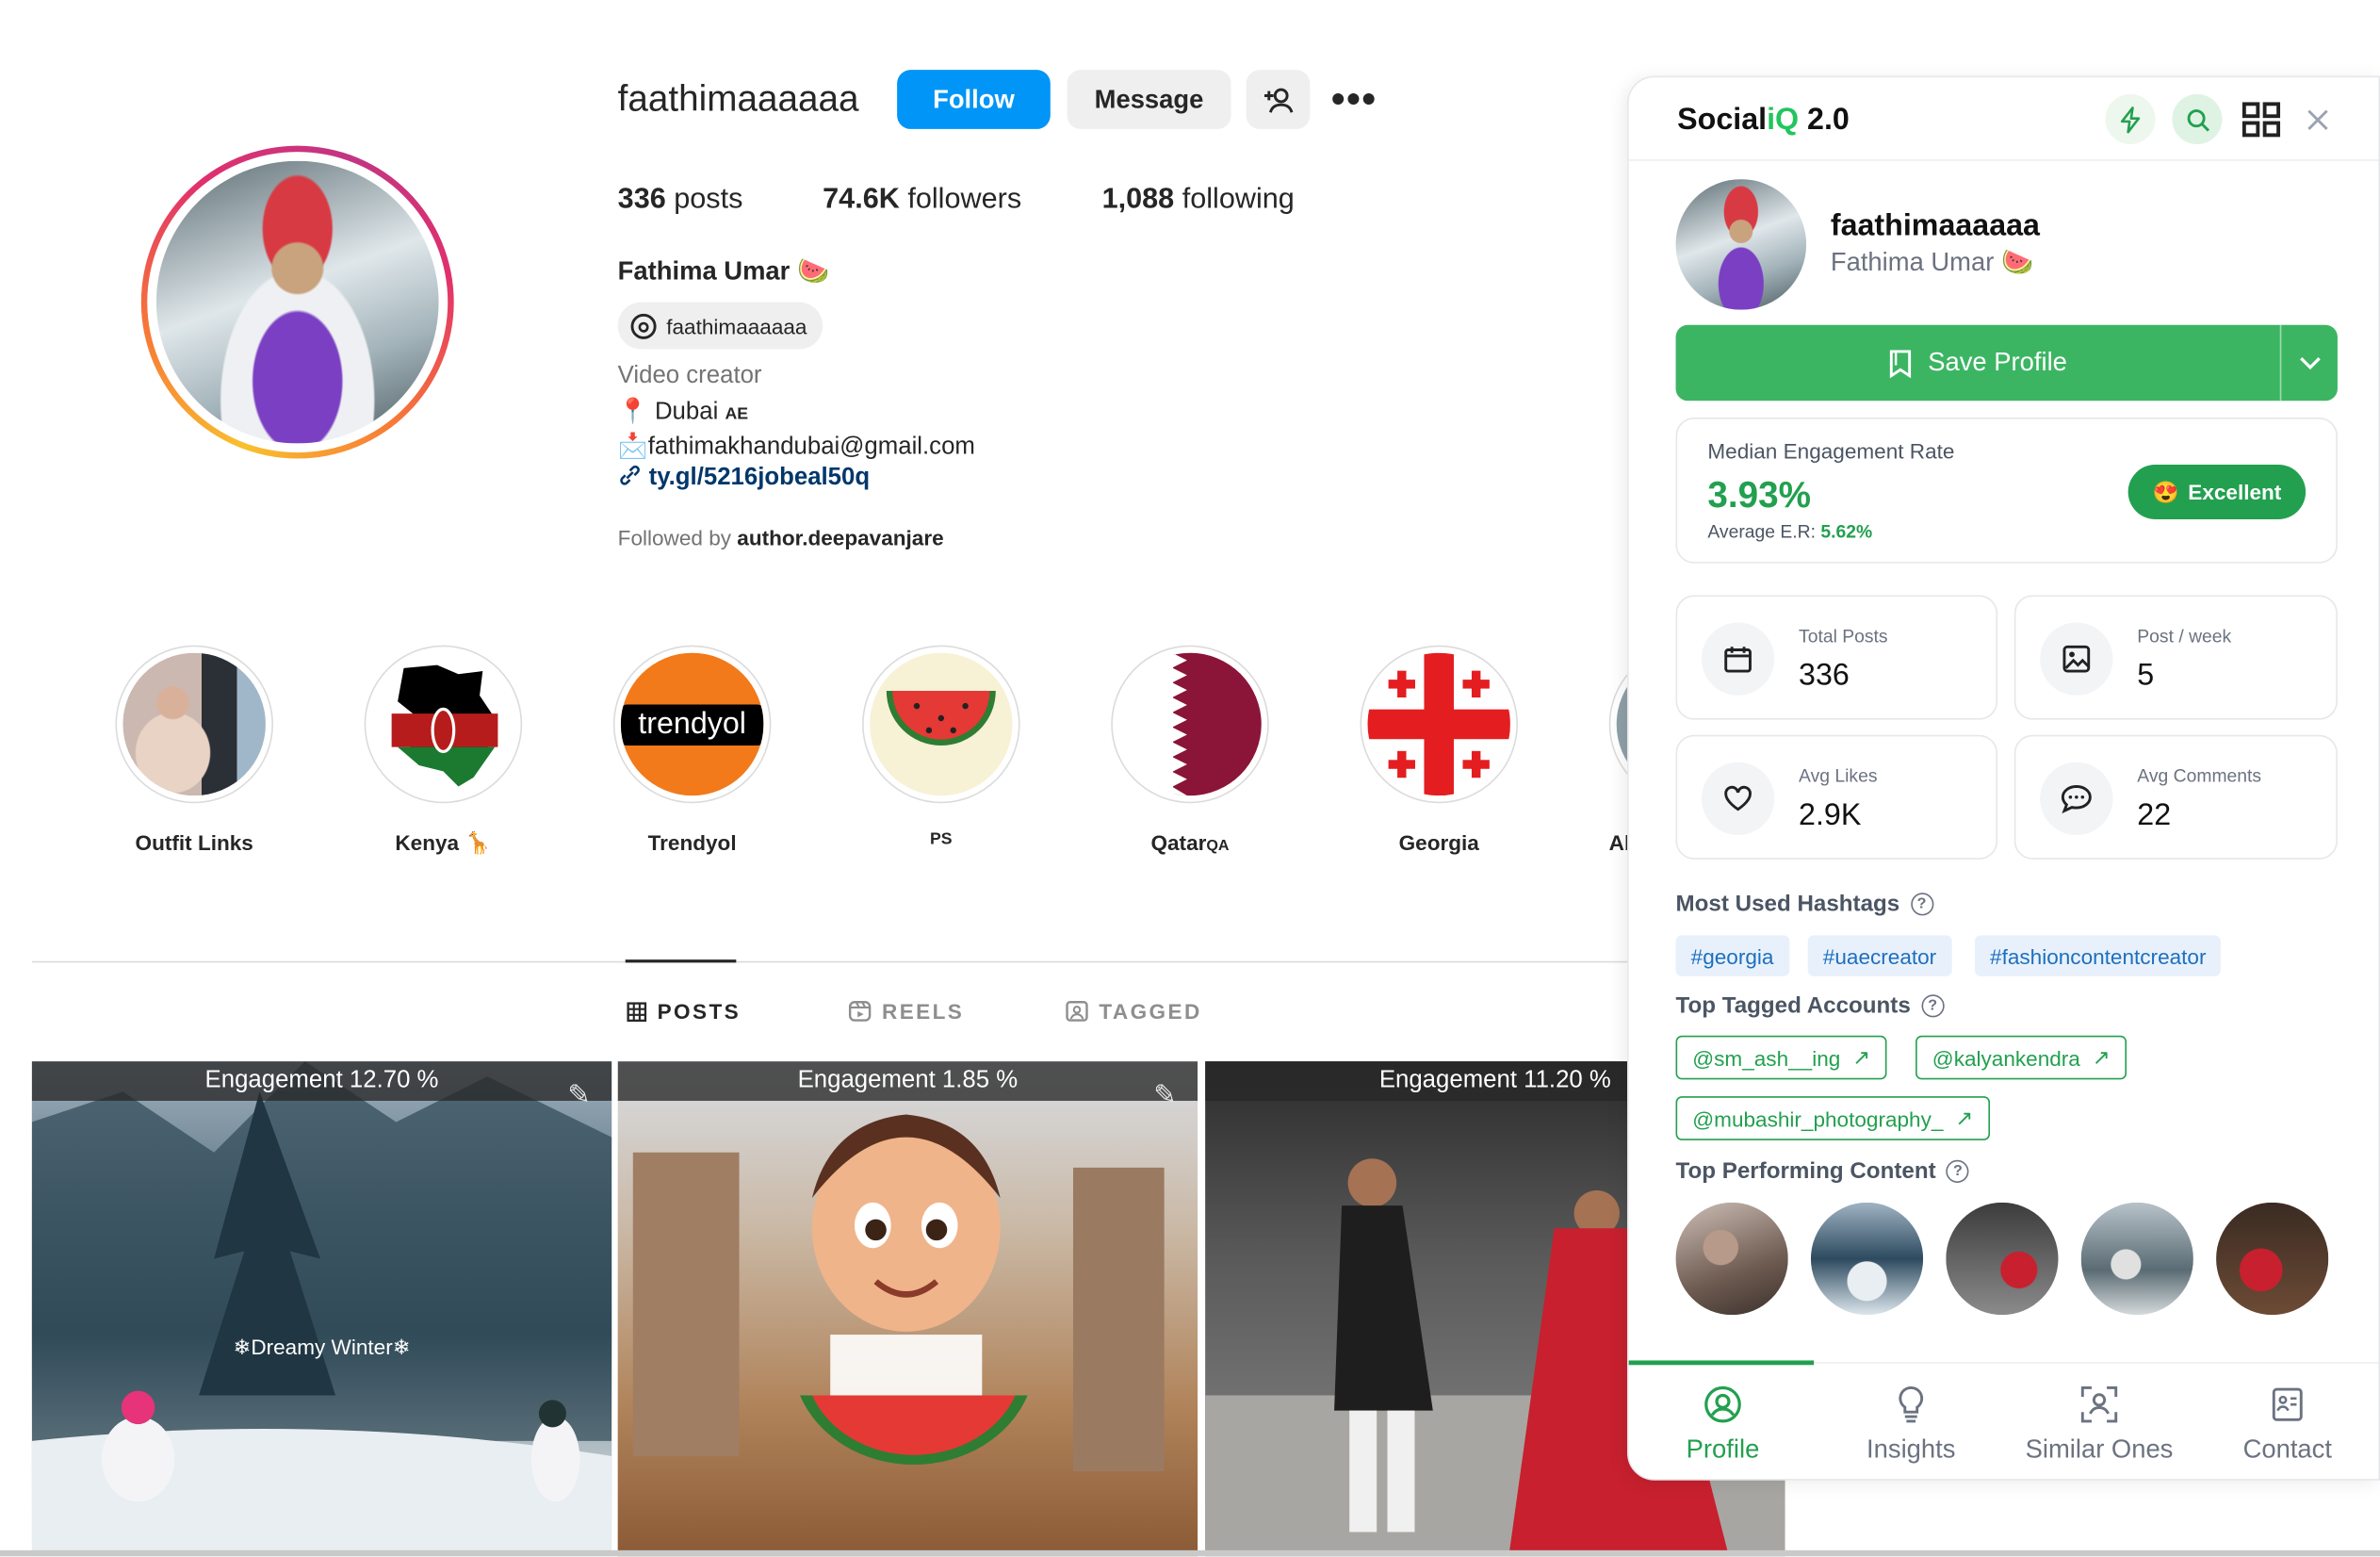  Describe the element at coordinates (2287, 1449) in the screenshot. I see `nav-contact-label: Contact` at that location.